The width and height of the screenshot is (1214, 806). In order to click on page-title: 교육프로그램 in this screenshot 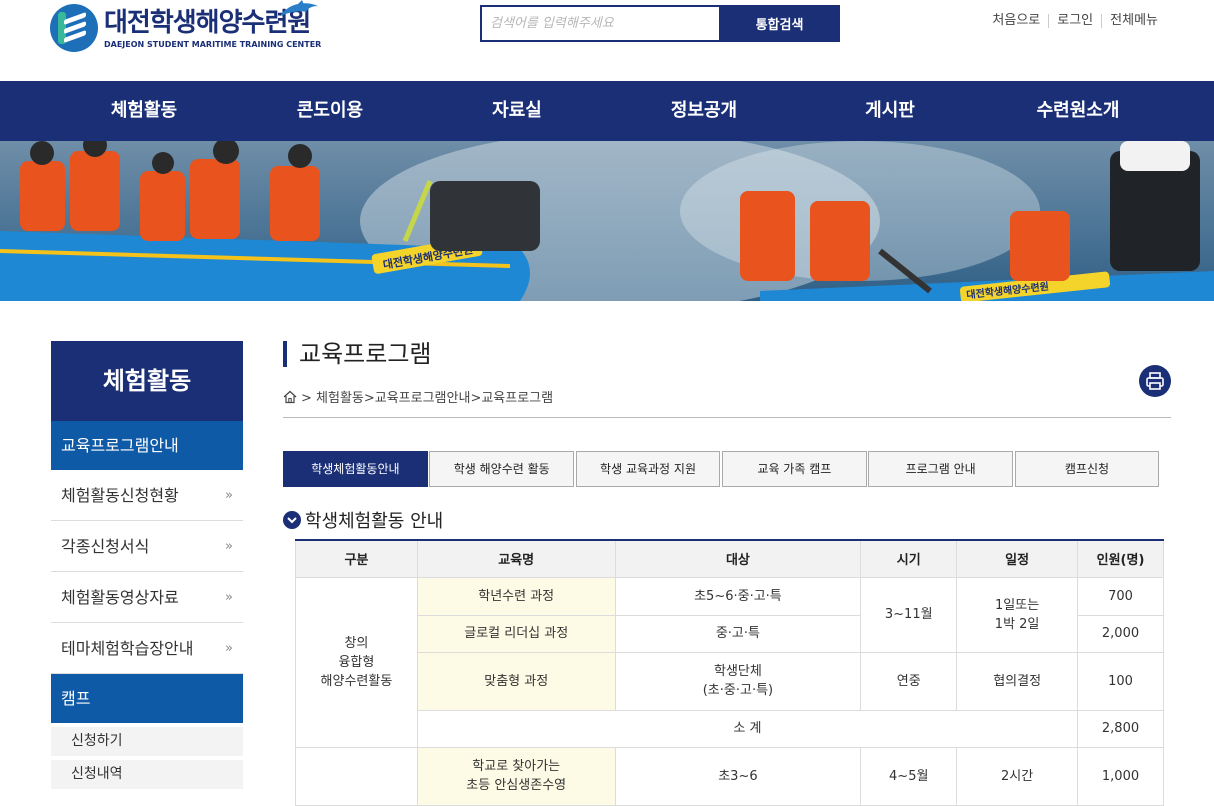, I will do `click(727, 354)`.